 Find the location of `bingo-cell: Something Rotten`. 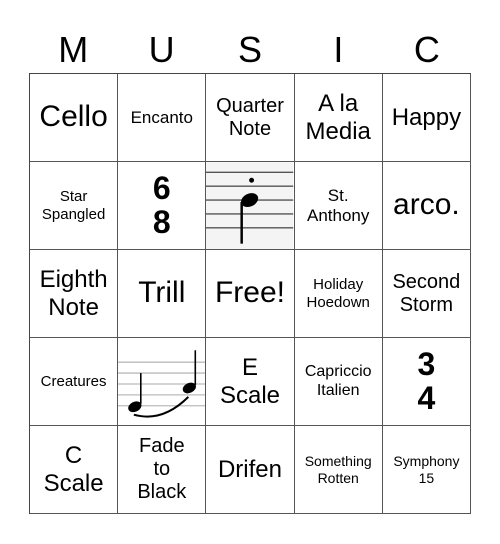

bingo-cell: Something Rotten is located at coordinates (338, 470).